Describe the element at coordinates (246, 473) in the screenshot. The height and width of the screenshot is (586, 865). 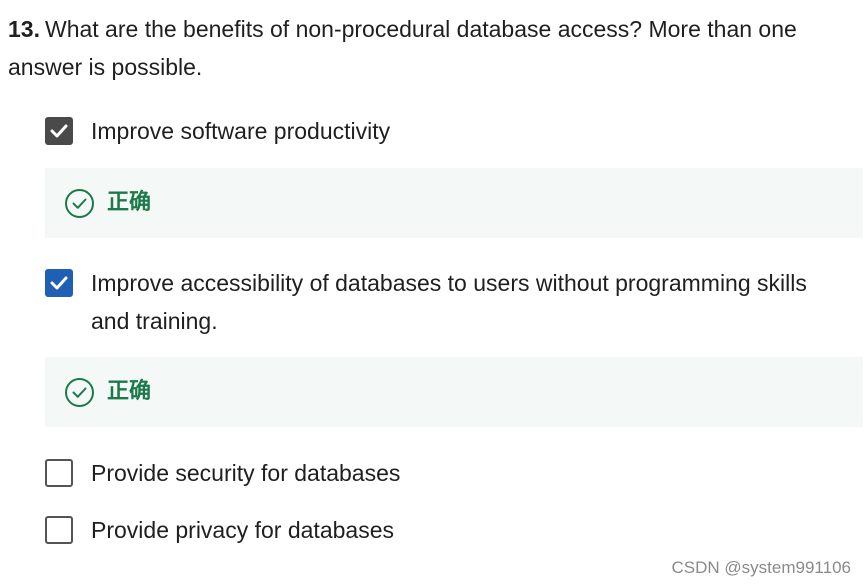
I see `option-label: Provide security for databases` at that location.